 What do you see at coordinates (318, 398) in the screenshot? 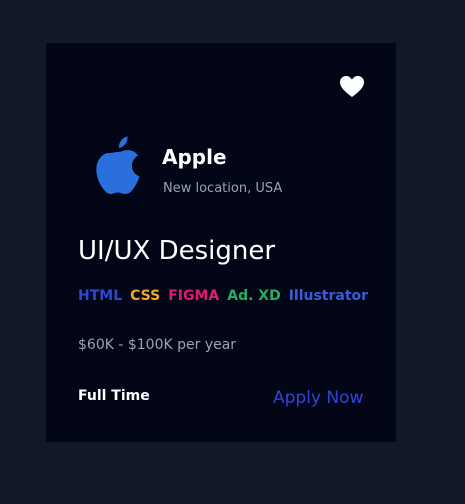
I see `apply-now-button: Apply Now` at bounding box center [318, 398].